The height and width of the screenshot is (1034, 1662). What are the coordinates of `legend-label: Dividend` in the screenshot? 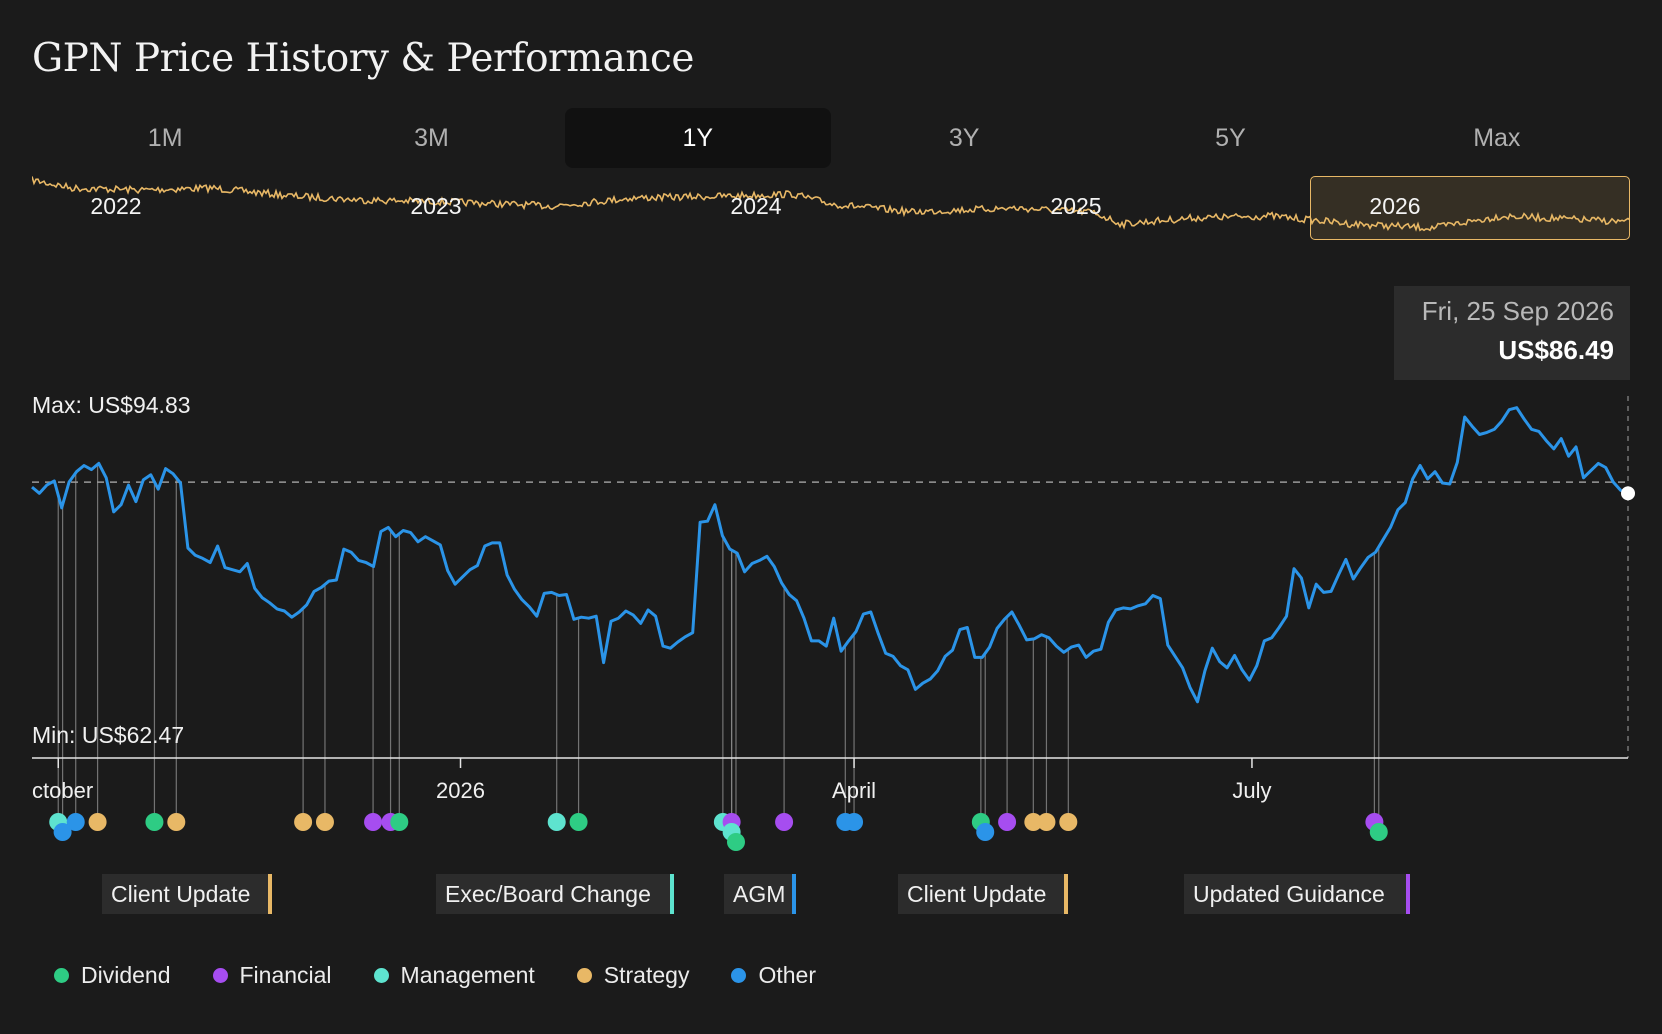 It's located at (126, 975).